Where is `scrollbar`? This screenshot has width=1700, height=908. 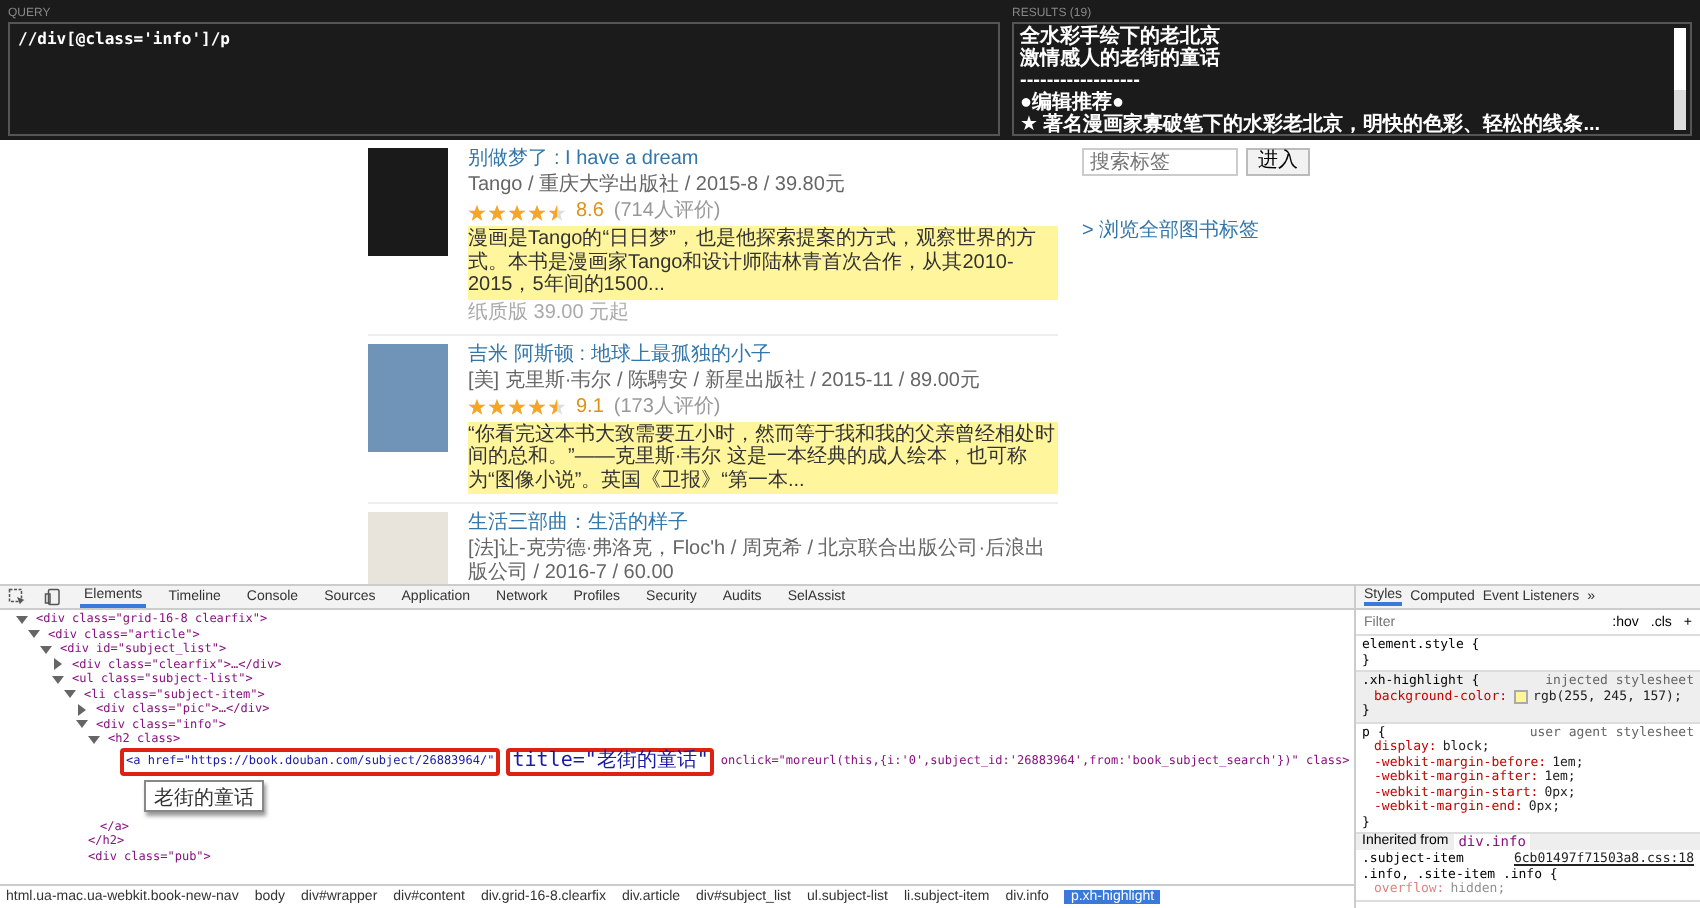 scrollbar is located at coordinates (1680, 79).